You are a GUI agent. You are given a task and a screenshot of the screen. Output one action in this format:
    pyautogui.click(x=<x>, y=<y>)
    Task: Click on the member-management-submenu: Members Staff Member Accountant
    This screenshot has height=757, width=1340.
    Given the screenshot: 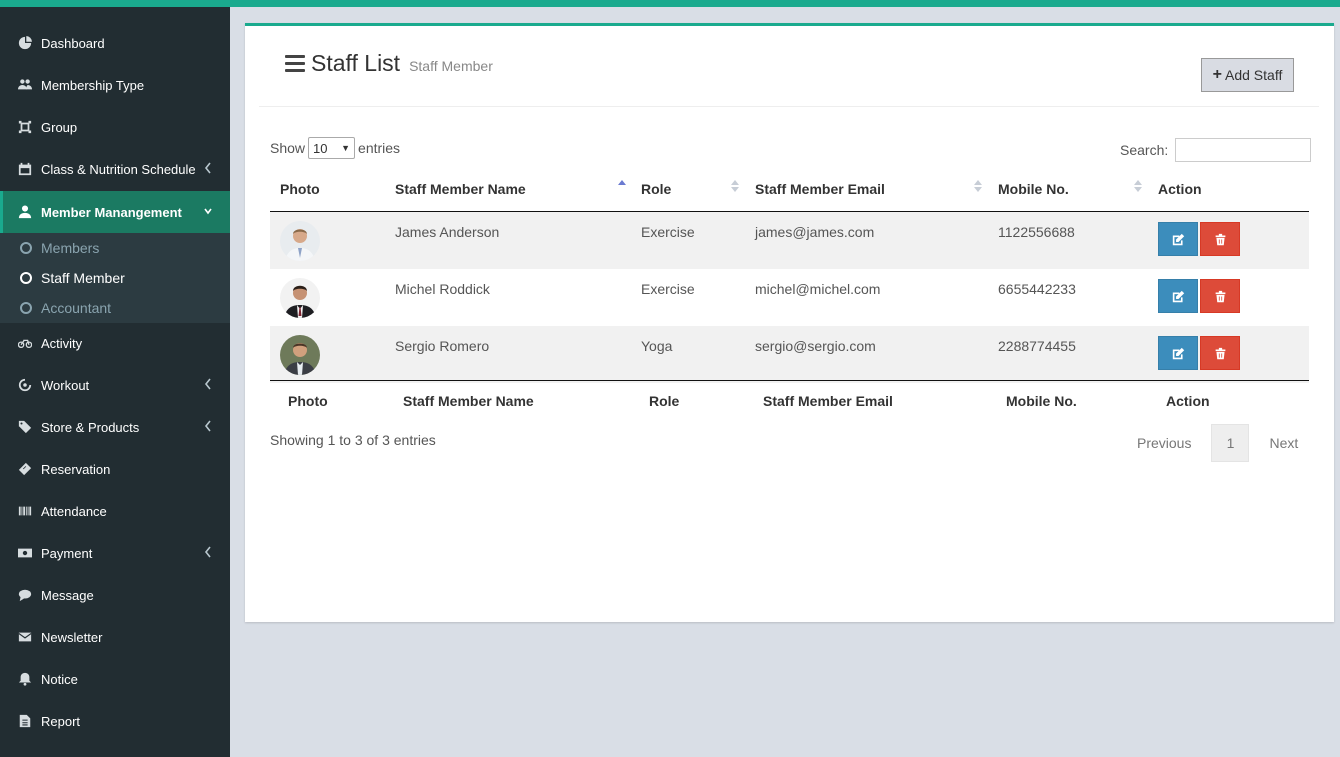 What is the action you would take?
    pyautogui.click(x=115, y=278)
    